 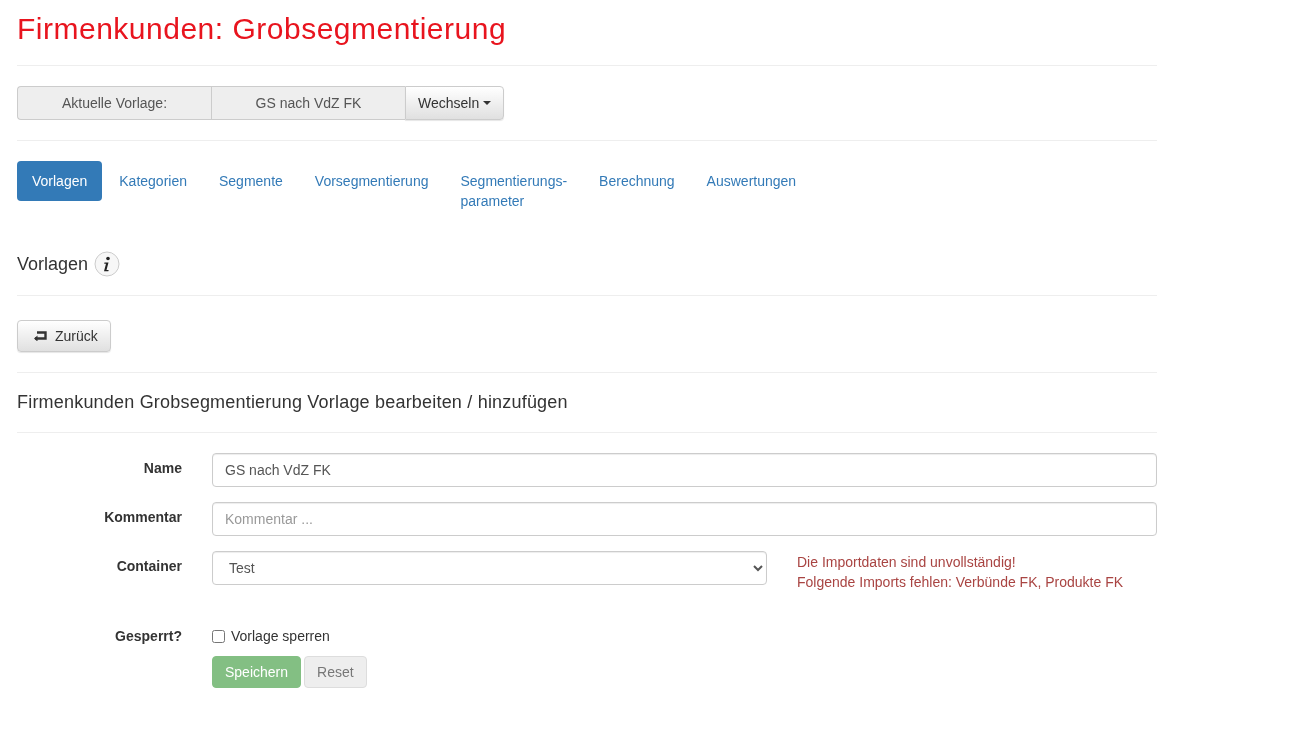 What do you see at coordinates (148, 636) in the screenshot?
I see `field-label: Gesperrt?` at bounding box center [148, 636].